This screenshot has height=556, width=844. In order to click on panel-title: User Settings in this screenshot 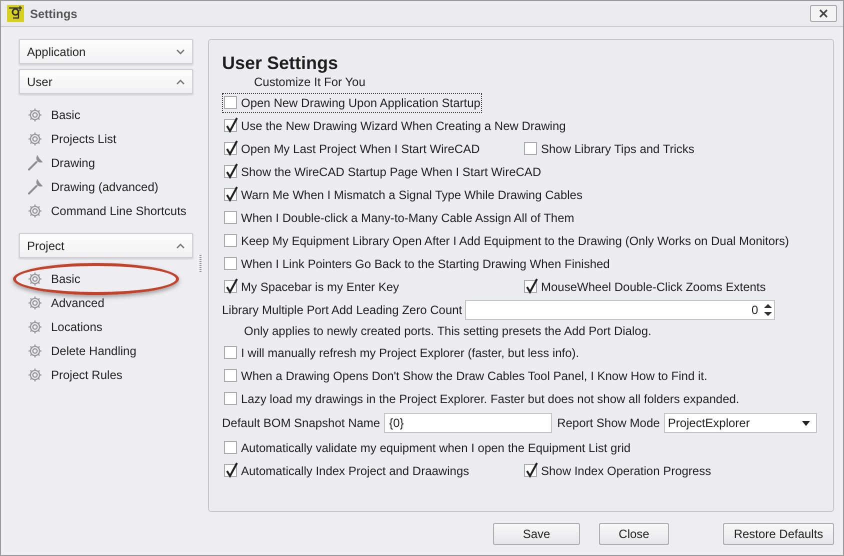, I will do `click(281, 63)`.